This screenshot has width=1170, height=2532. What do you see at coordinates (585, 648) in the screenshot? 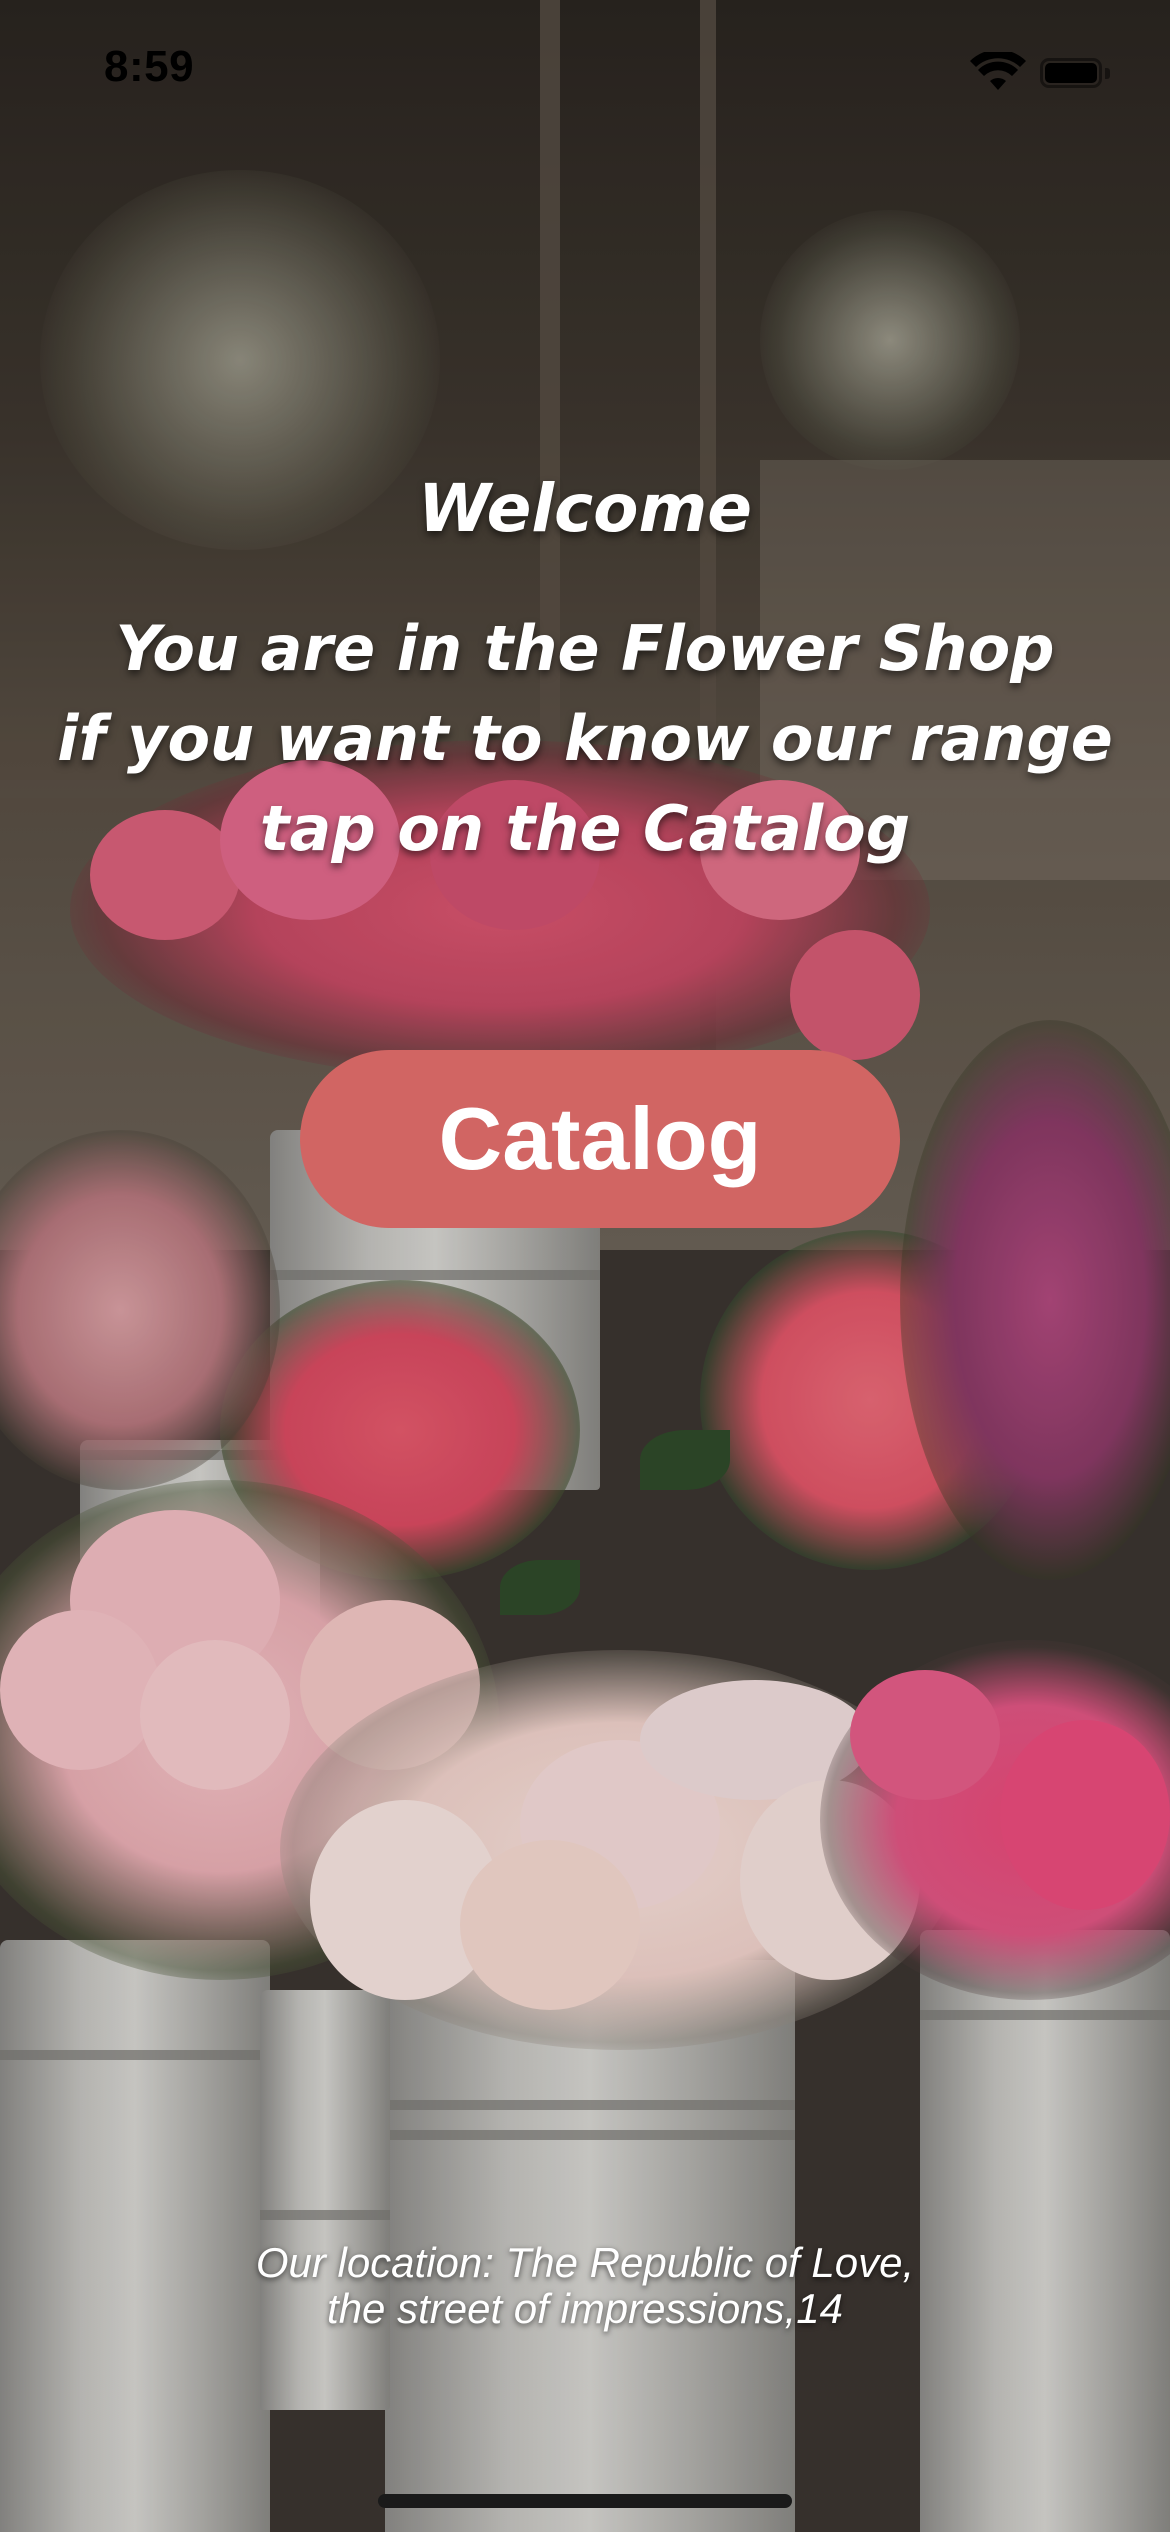
I see `intro-line: You are in the Flower Shop` at bounding box center [585, 648].